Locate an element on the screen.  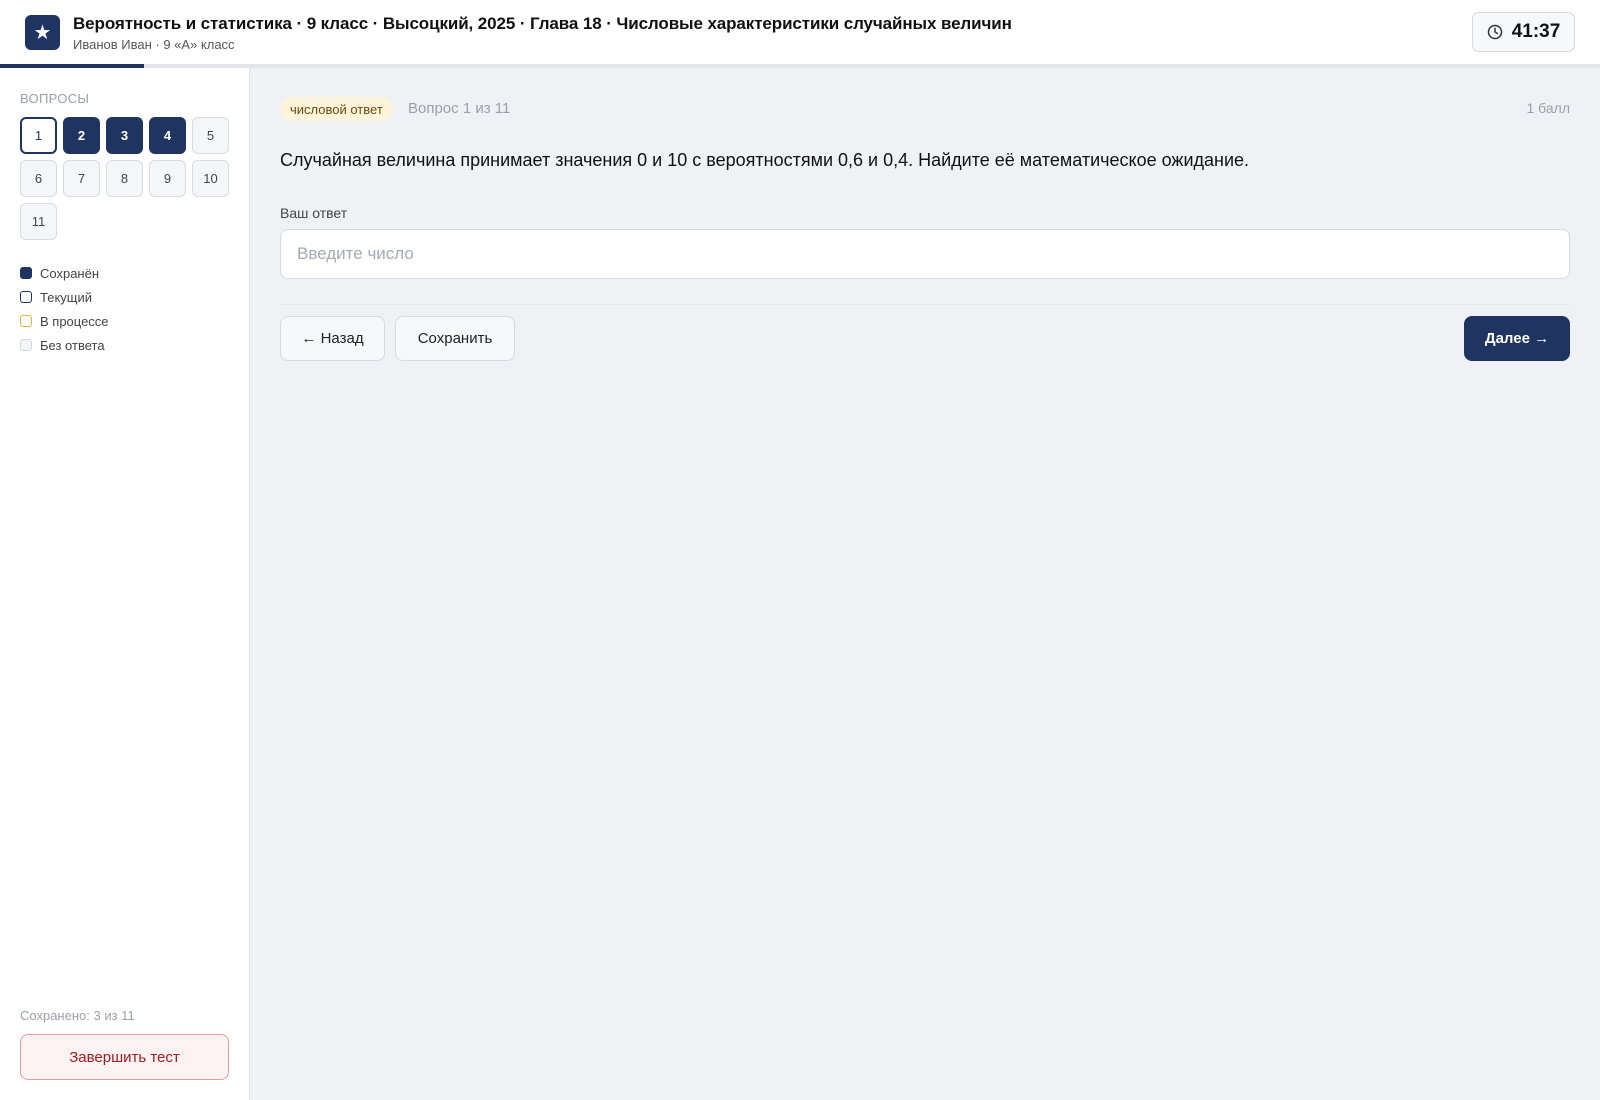
clock-icon is located at coordinates (1494, 32).